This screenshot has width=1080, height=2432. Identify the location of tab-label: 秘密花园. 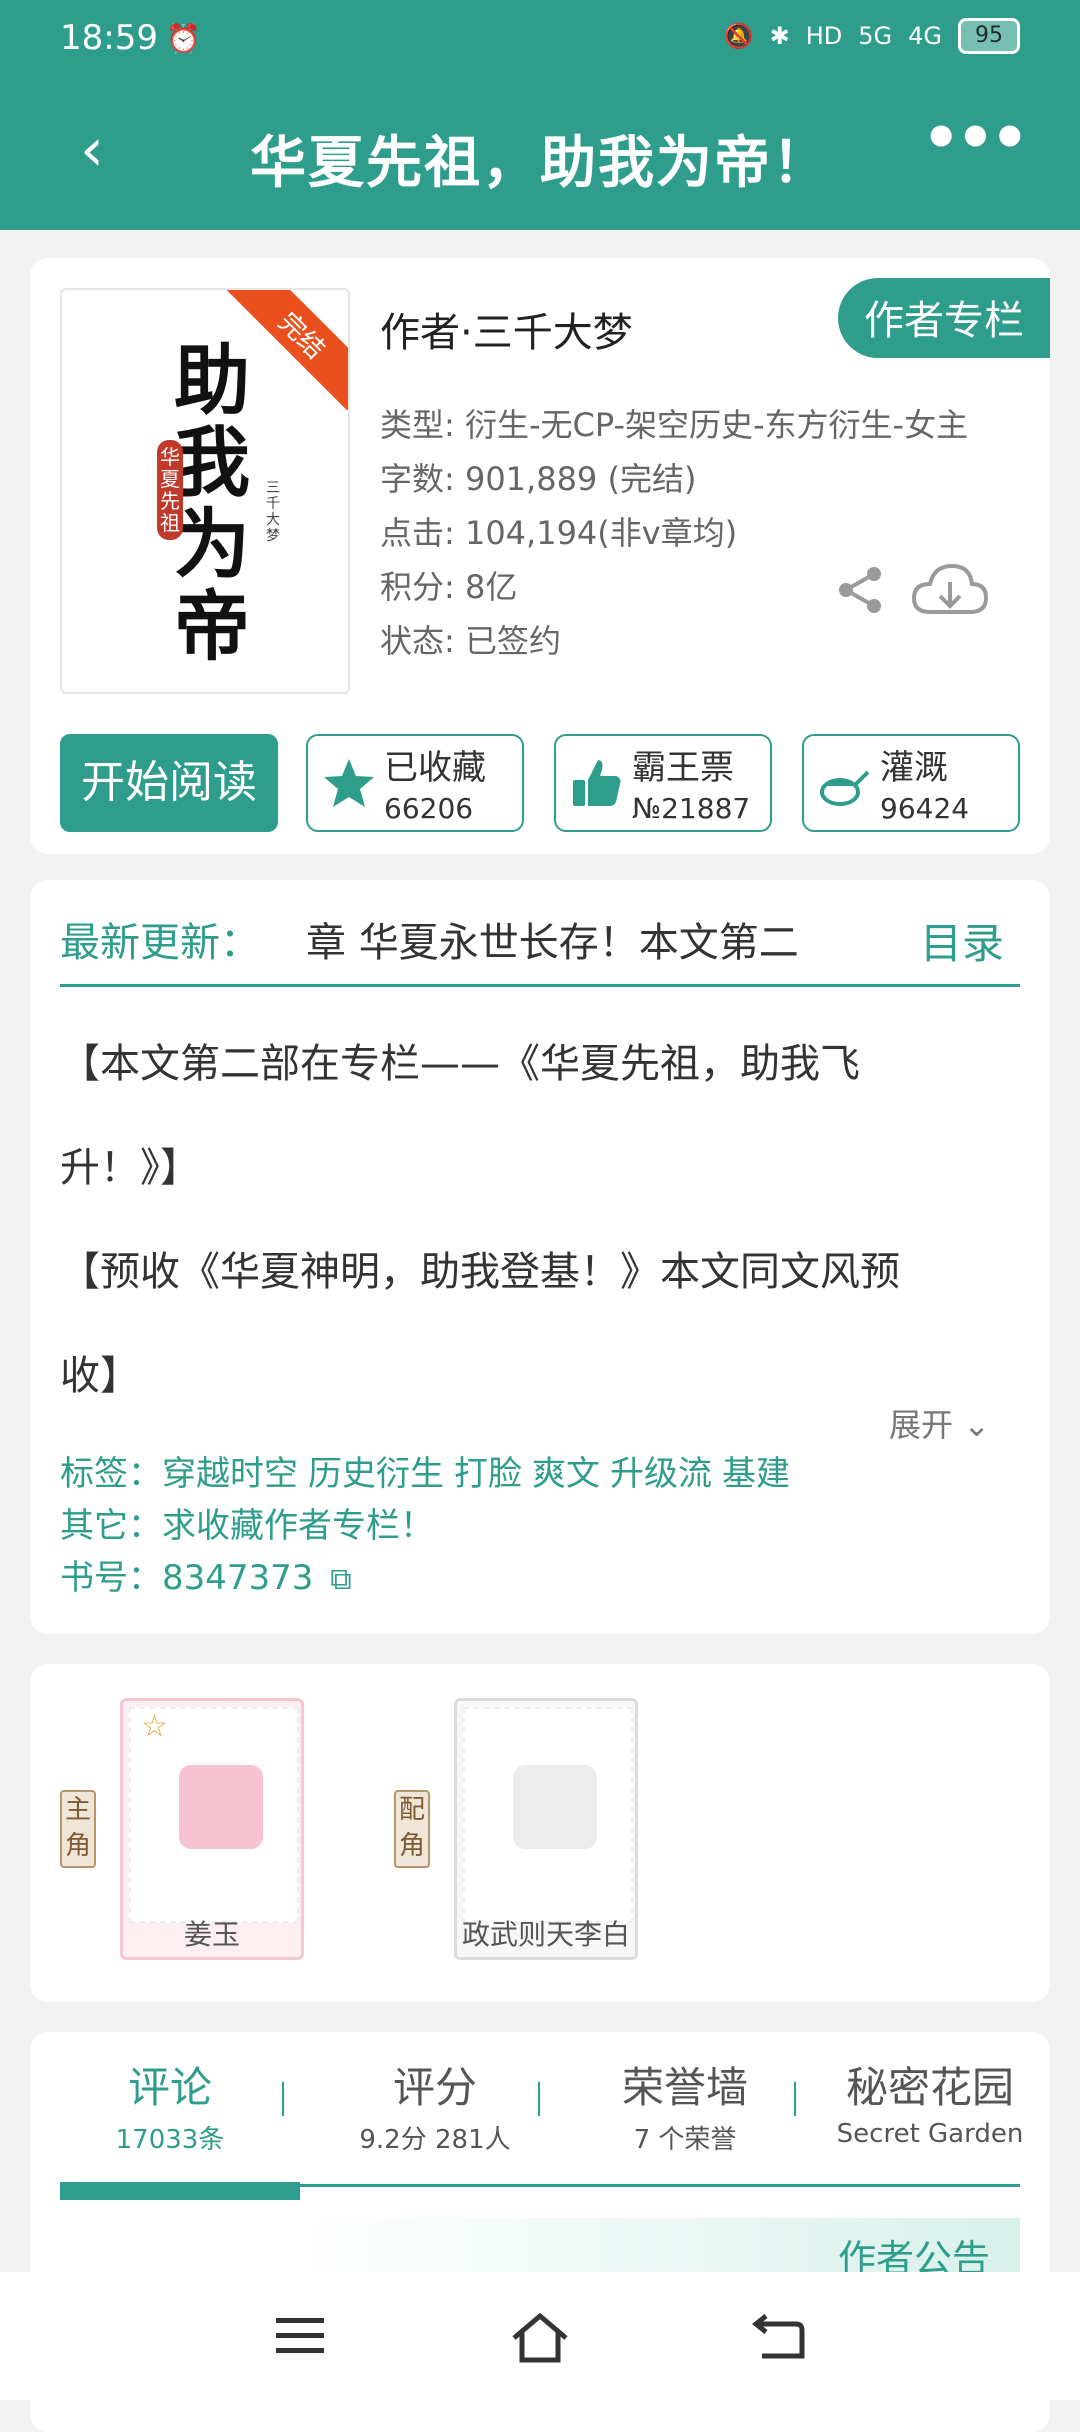
(929, 2087).